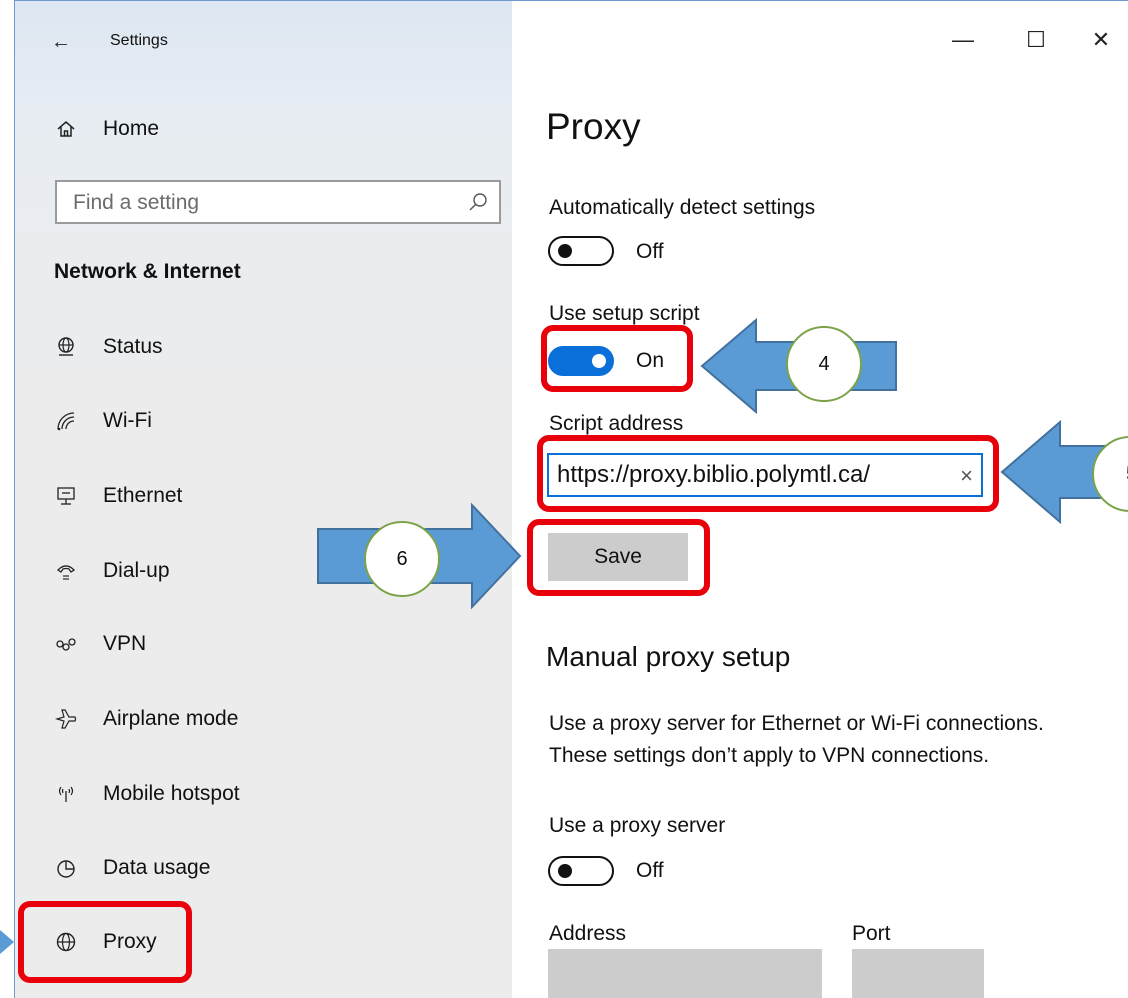  What do you see at coordinates (1101, 40) in the screenshot?
I see `close-button: ✕` at bounding box center [1101, 40].